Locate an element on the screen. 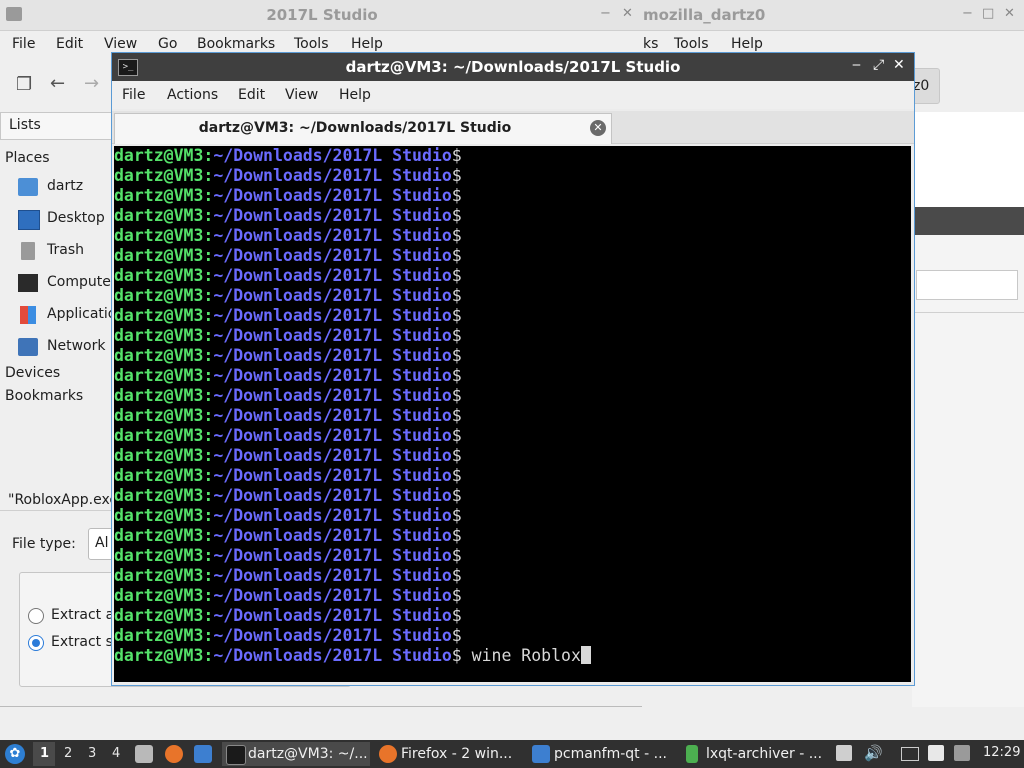 This screenshot has height=768, width=1024. firefox-icon is located at coordinates (388, 754).